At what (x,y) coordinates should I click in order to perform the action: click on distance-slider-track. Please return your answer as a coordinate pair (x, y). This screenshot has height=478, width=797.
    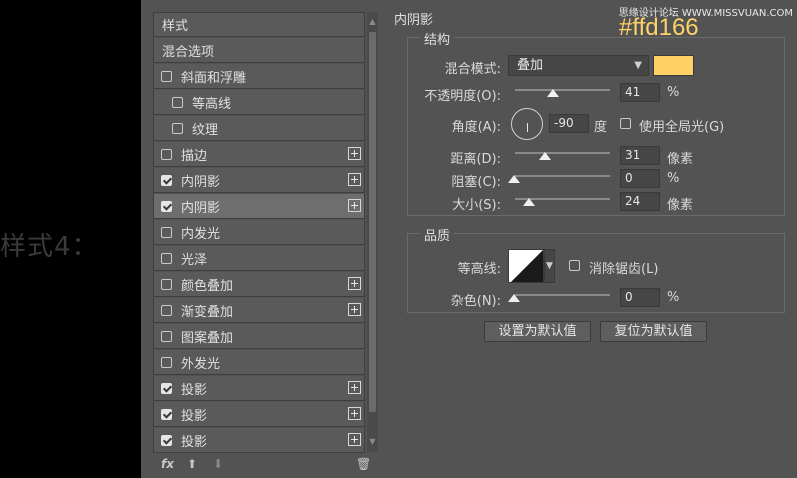
    Looking at the image, I should click on (562, 153).